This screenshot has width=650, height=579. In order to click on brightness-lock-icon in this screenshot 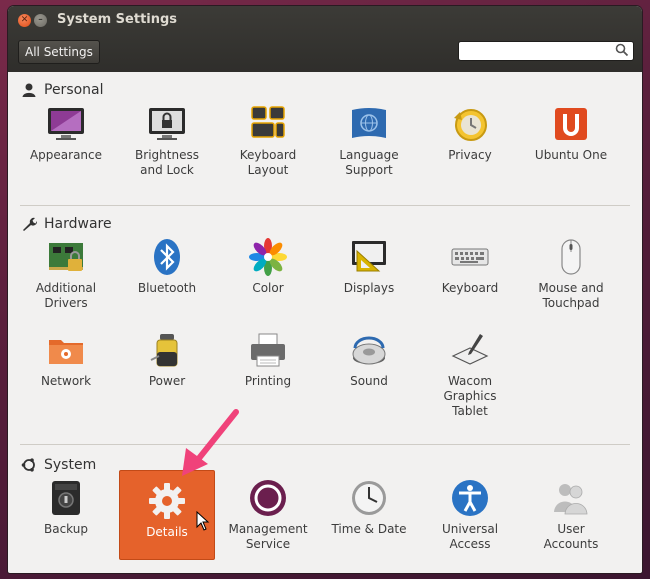, I will do `click(167, 124)`.